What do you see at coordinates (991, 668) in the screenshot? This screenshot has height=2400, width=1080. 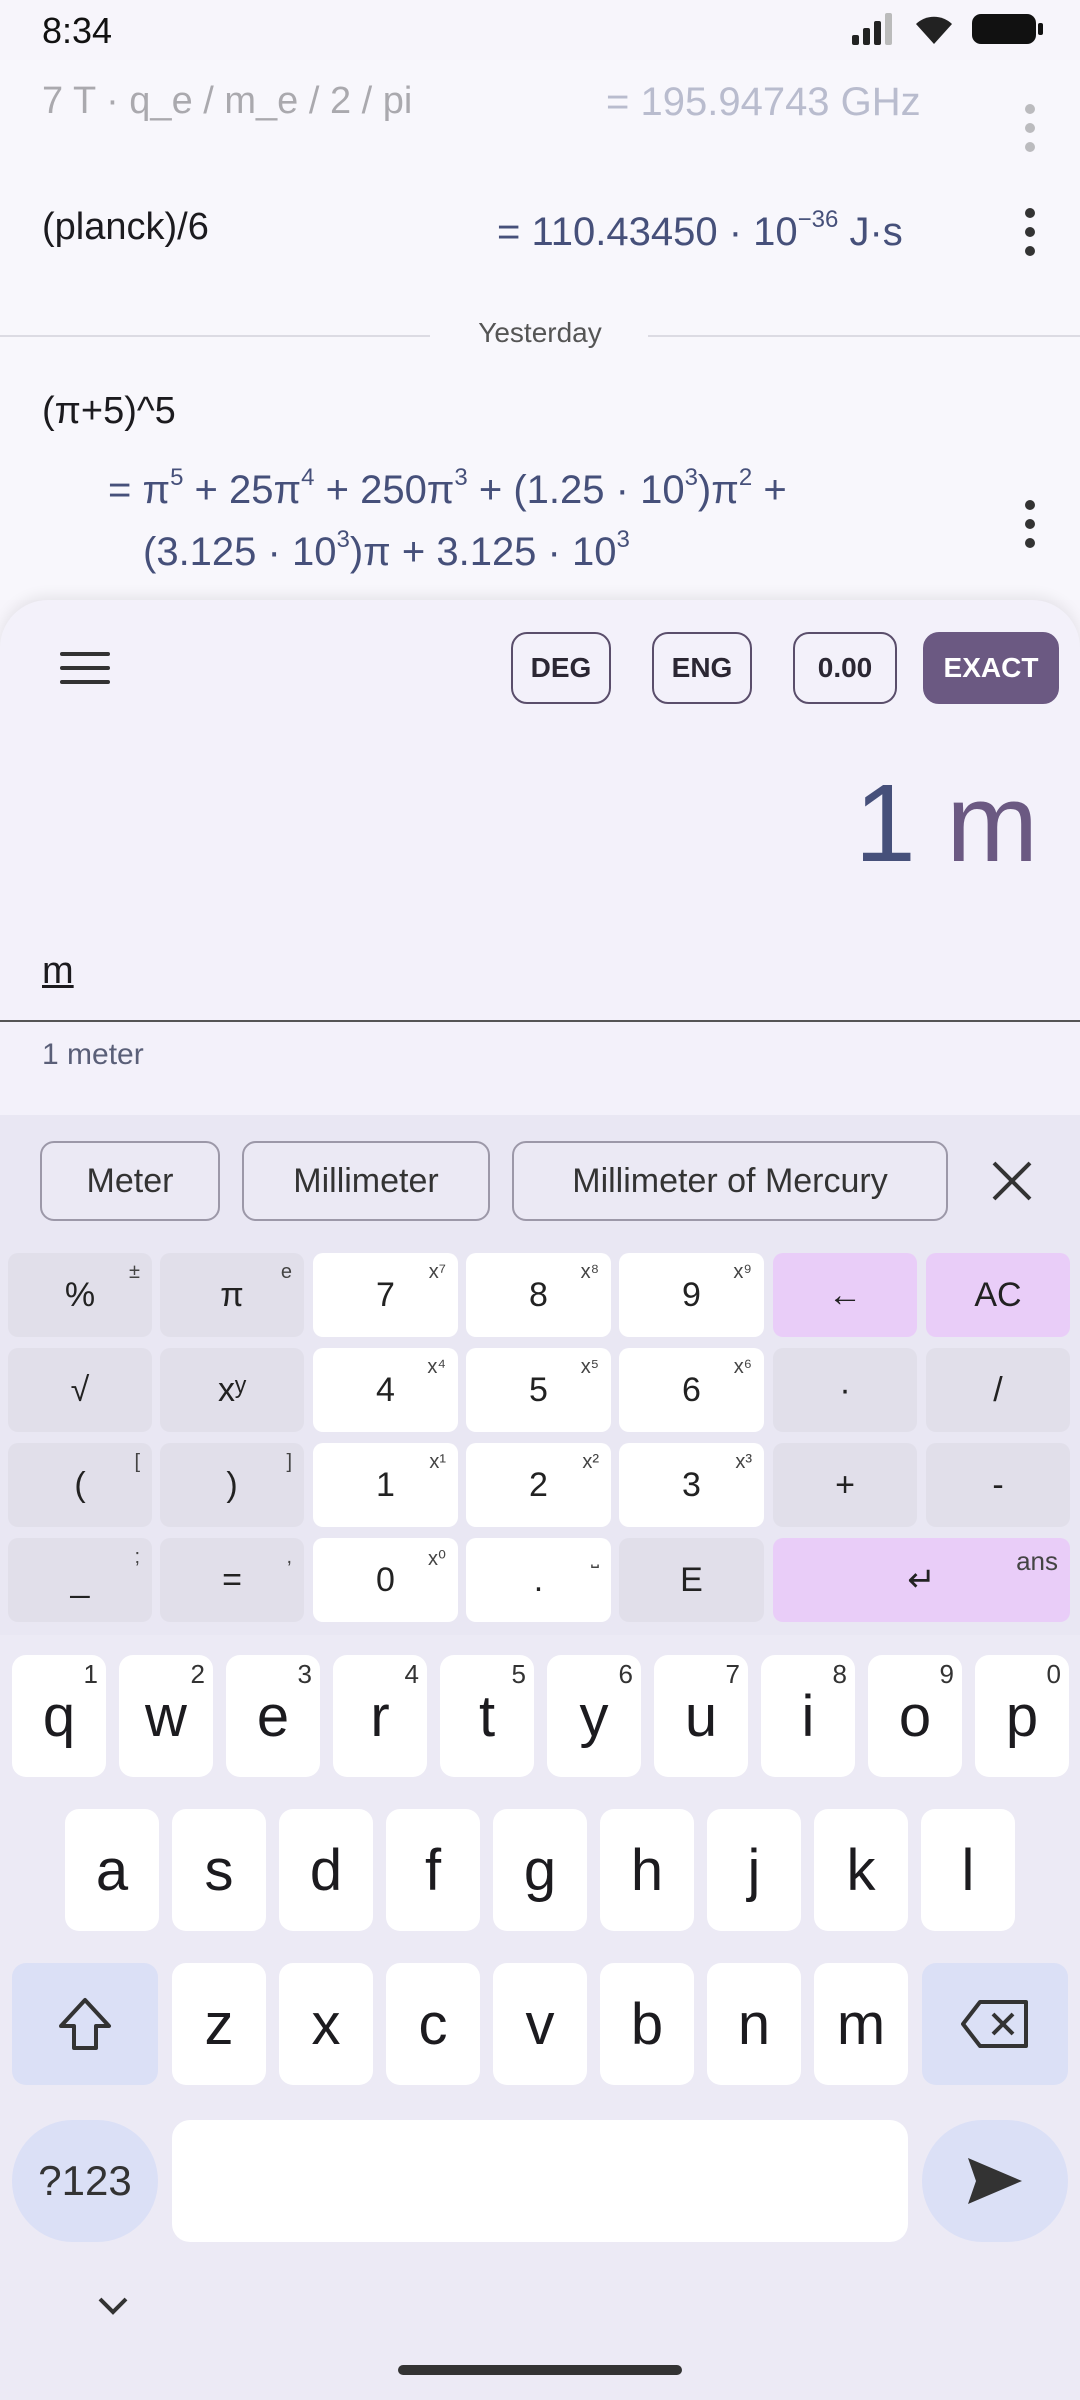 I see `exact-mode-button: EXACT` at bounding box center [991, 668].